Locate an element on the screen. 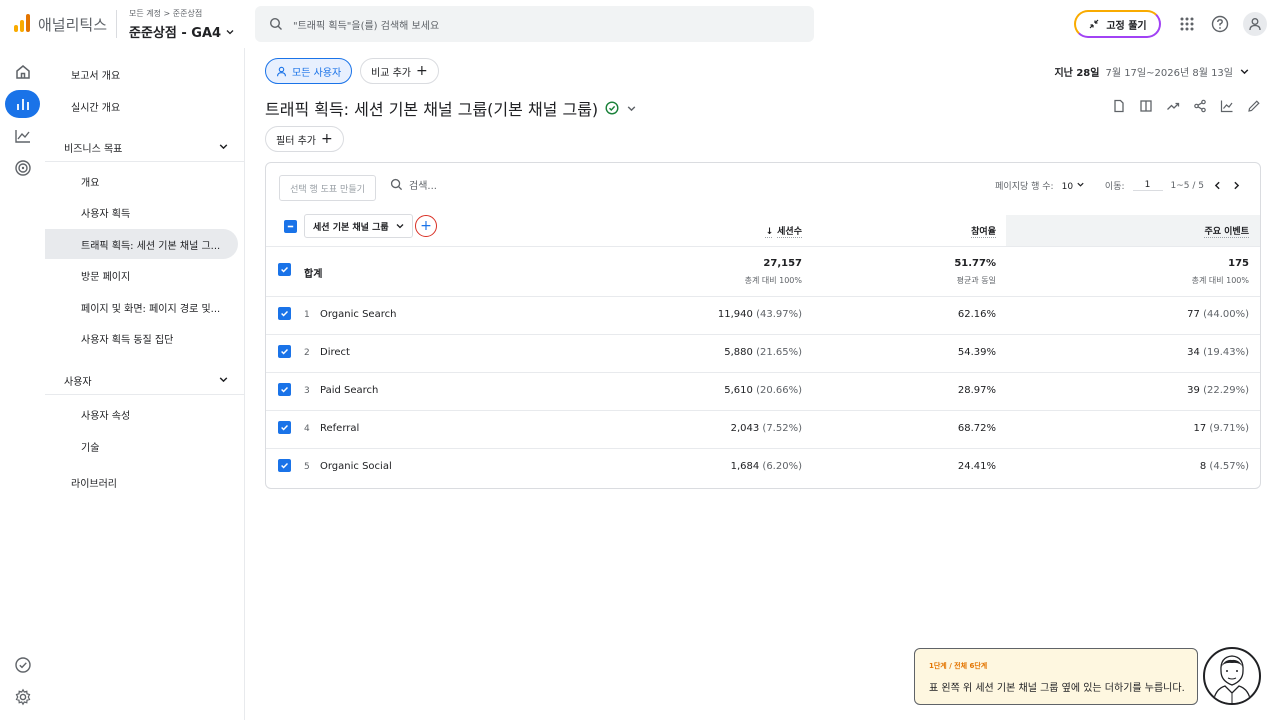 This screenshot has height=720, width=1280. pagination: 페이지당 행 수: 10 이동: 1 1~5 / 5 is located at coordinates (1118, 185).